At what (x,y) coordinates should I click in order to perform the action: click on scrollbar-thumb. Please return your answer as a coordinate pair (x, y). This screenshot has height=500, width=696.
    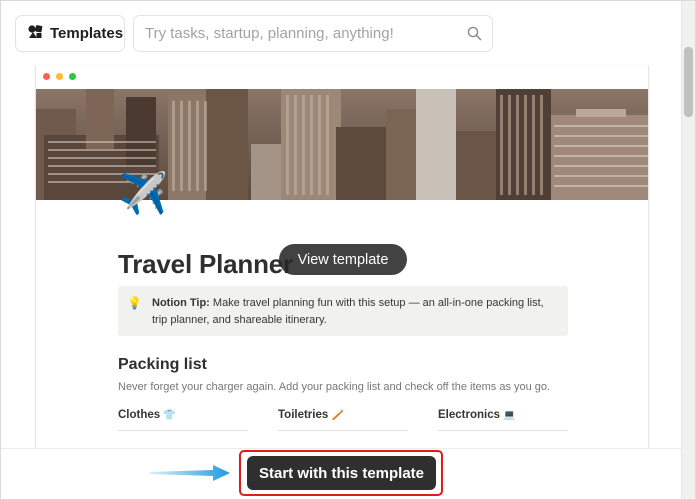
    Looking at the image, I should click on (688, 82).